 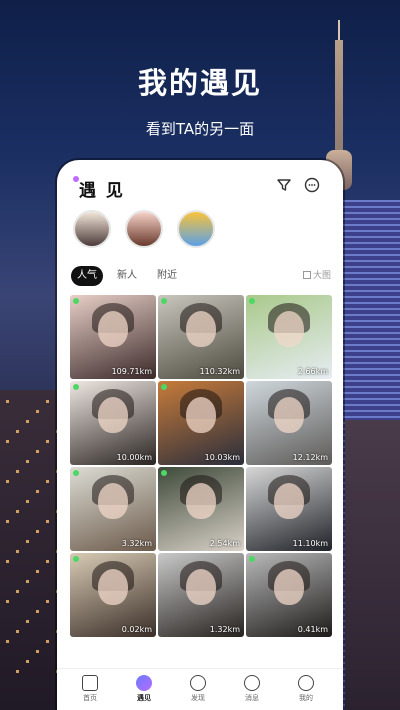 What do you see at coordinates (321, 276) in the screenshot?
I see `big-view-label: 大图` at bounding box center [321, 276].